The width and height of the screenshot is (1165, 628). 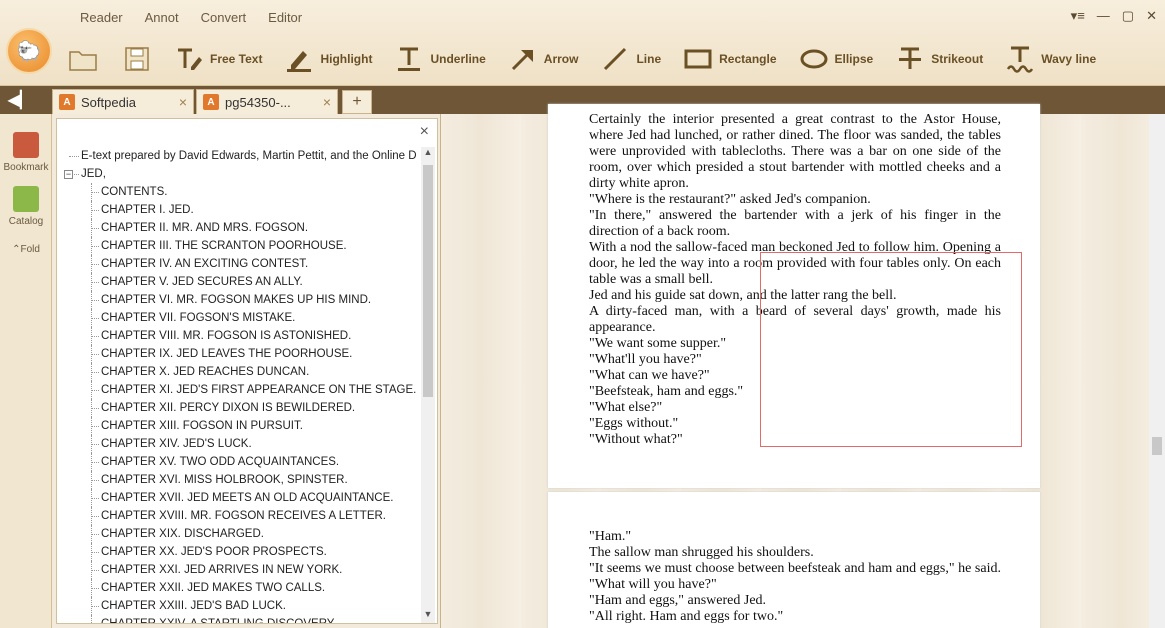 What do you see at coordinates (1103, 16) in the screenshot?
I see `minimize-button: —` at bounding box center [1103, 16].